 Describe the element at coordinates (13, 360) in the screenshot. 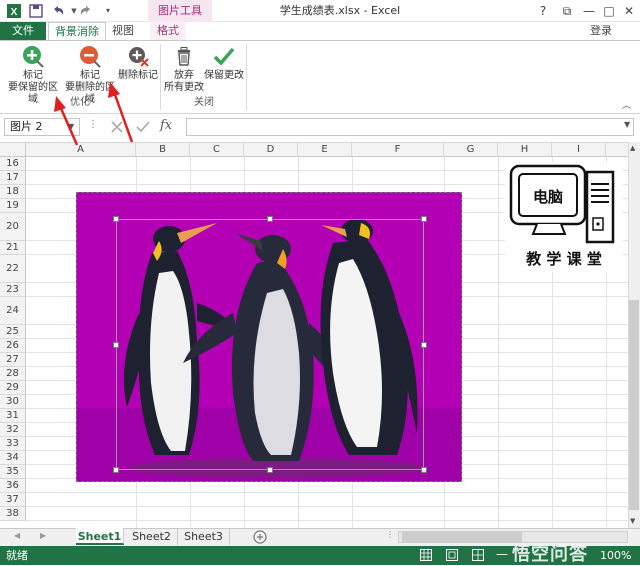

I see `row-header: 27` at that location.